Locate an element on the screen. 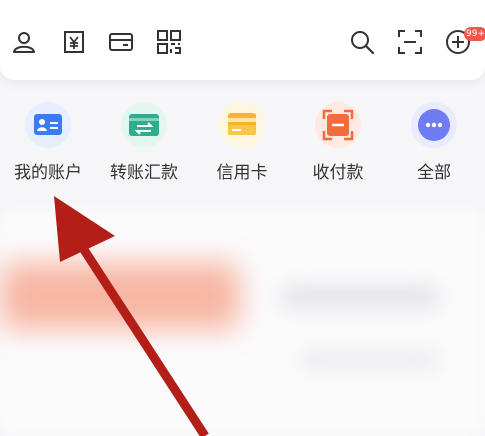  quick-action-transfer: 转账汇款 is located at coordinates (144, 142).